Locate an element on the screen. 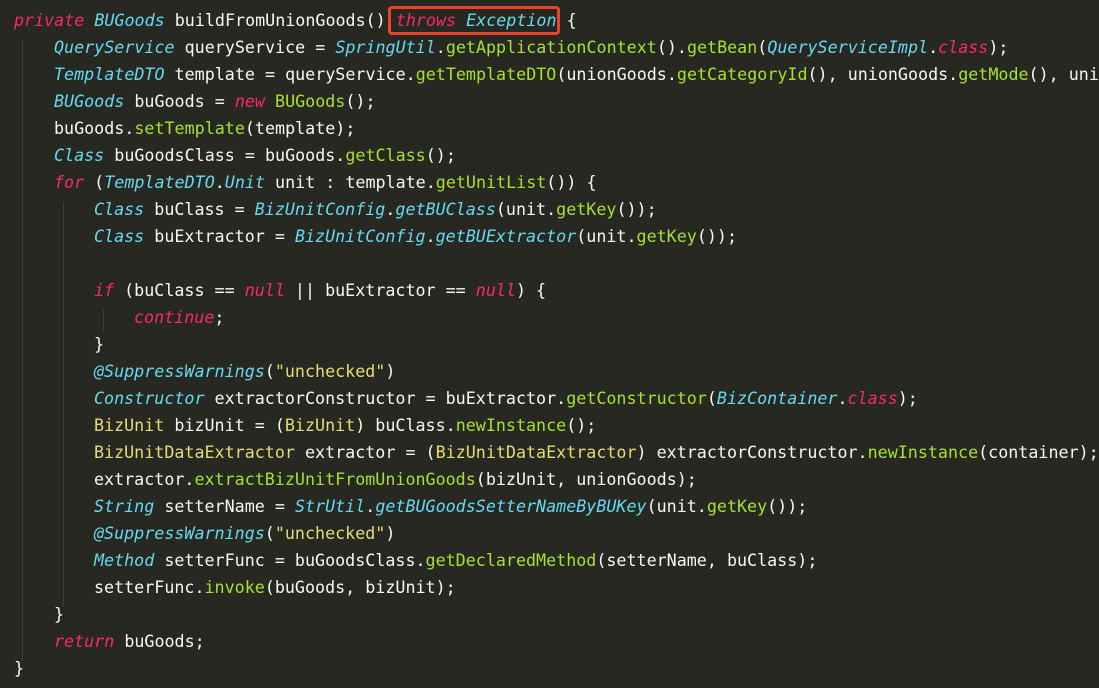 The height and width of the screenshot is (688, 1099). code-token: ) extractorConstructor. is located at coordinates (752, 452).